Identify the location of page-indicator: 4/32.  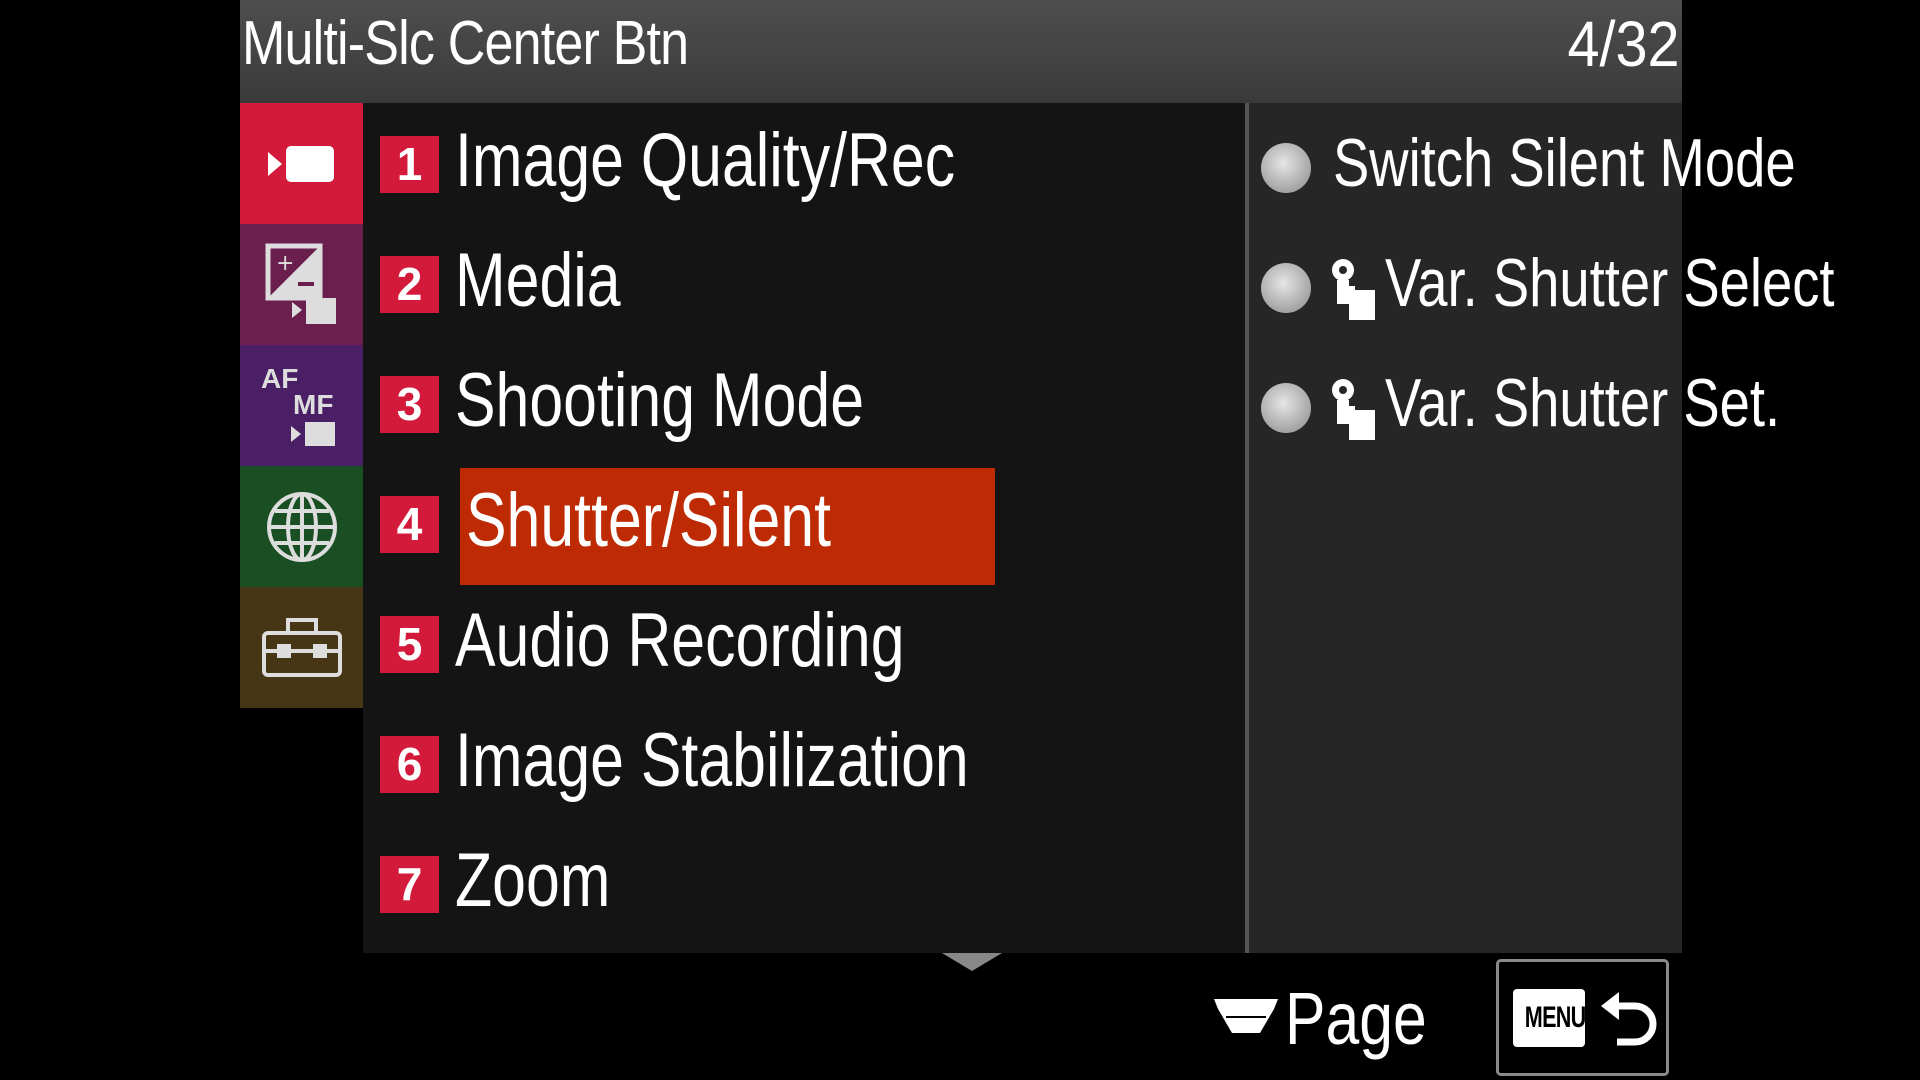
(1623, 44).